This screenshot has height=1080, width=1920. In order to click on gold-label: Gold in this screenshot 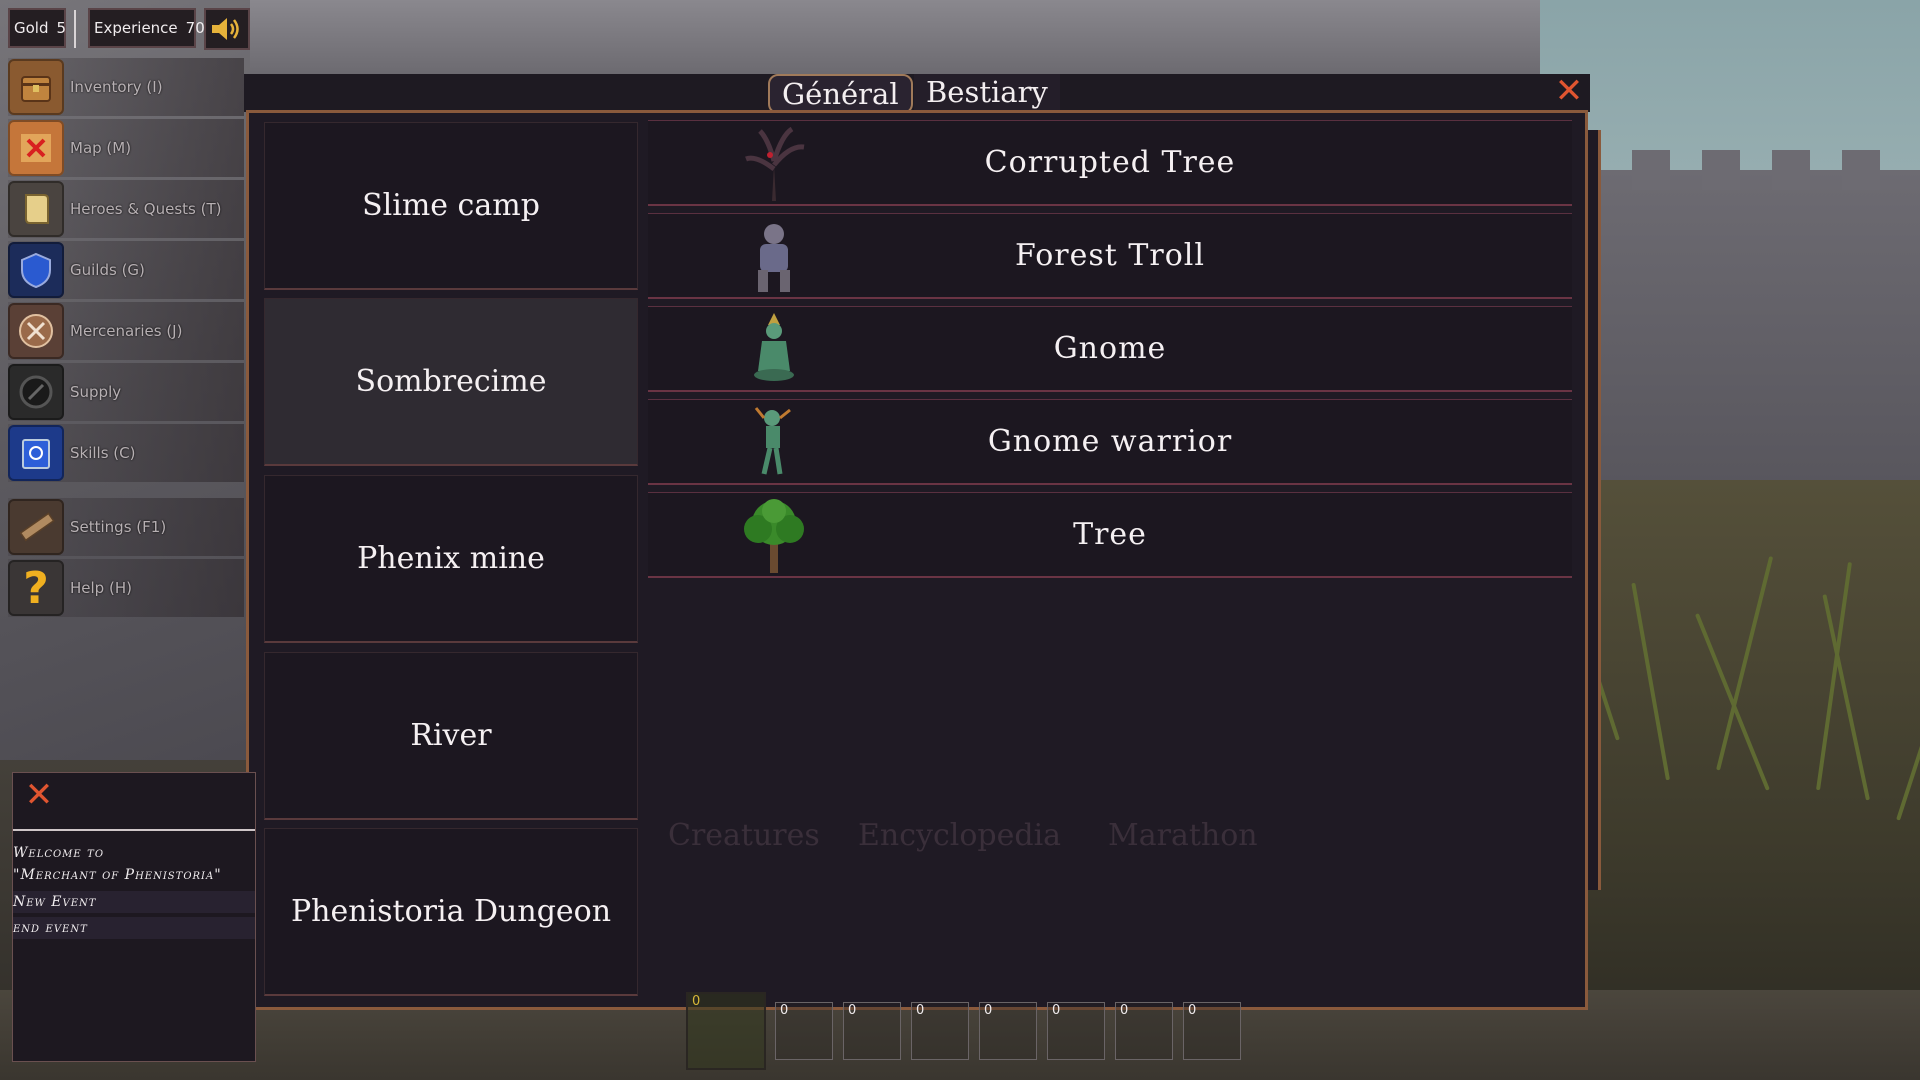, I will do `click(31, 28)`.